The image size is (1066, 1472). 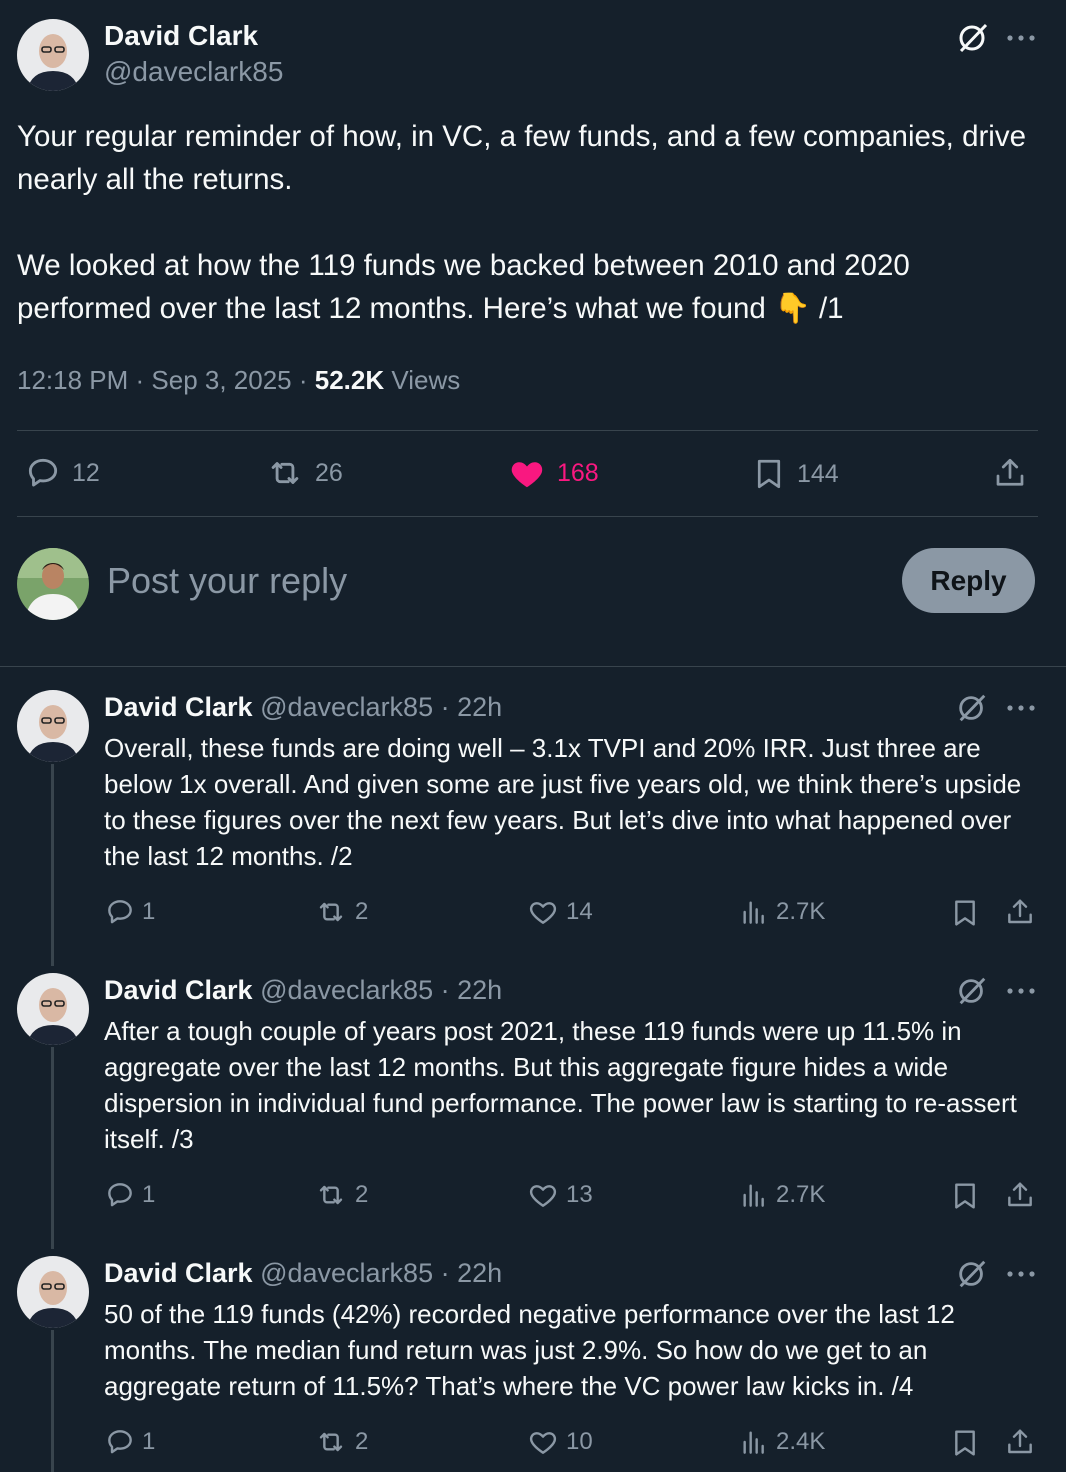 I want to click on bookmark-button: 144, so click(x=795, y=474).